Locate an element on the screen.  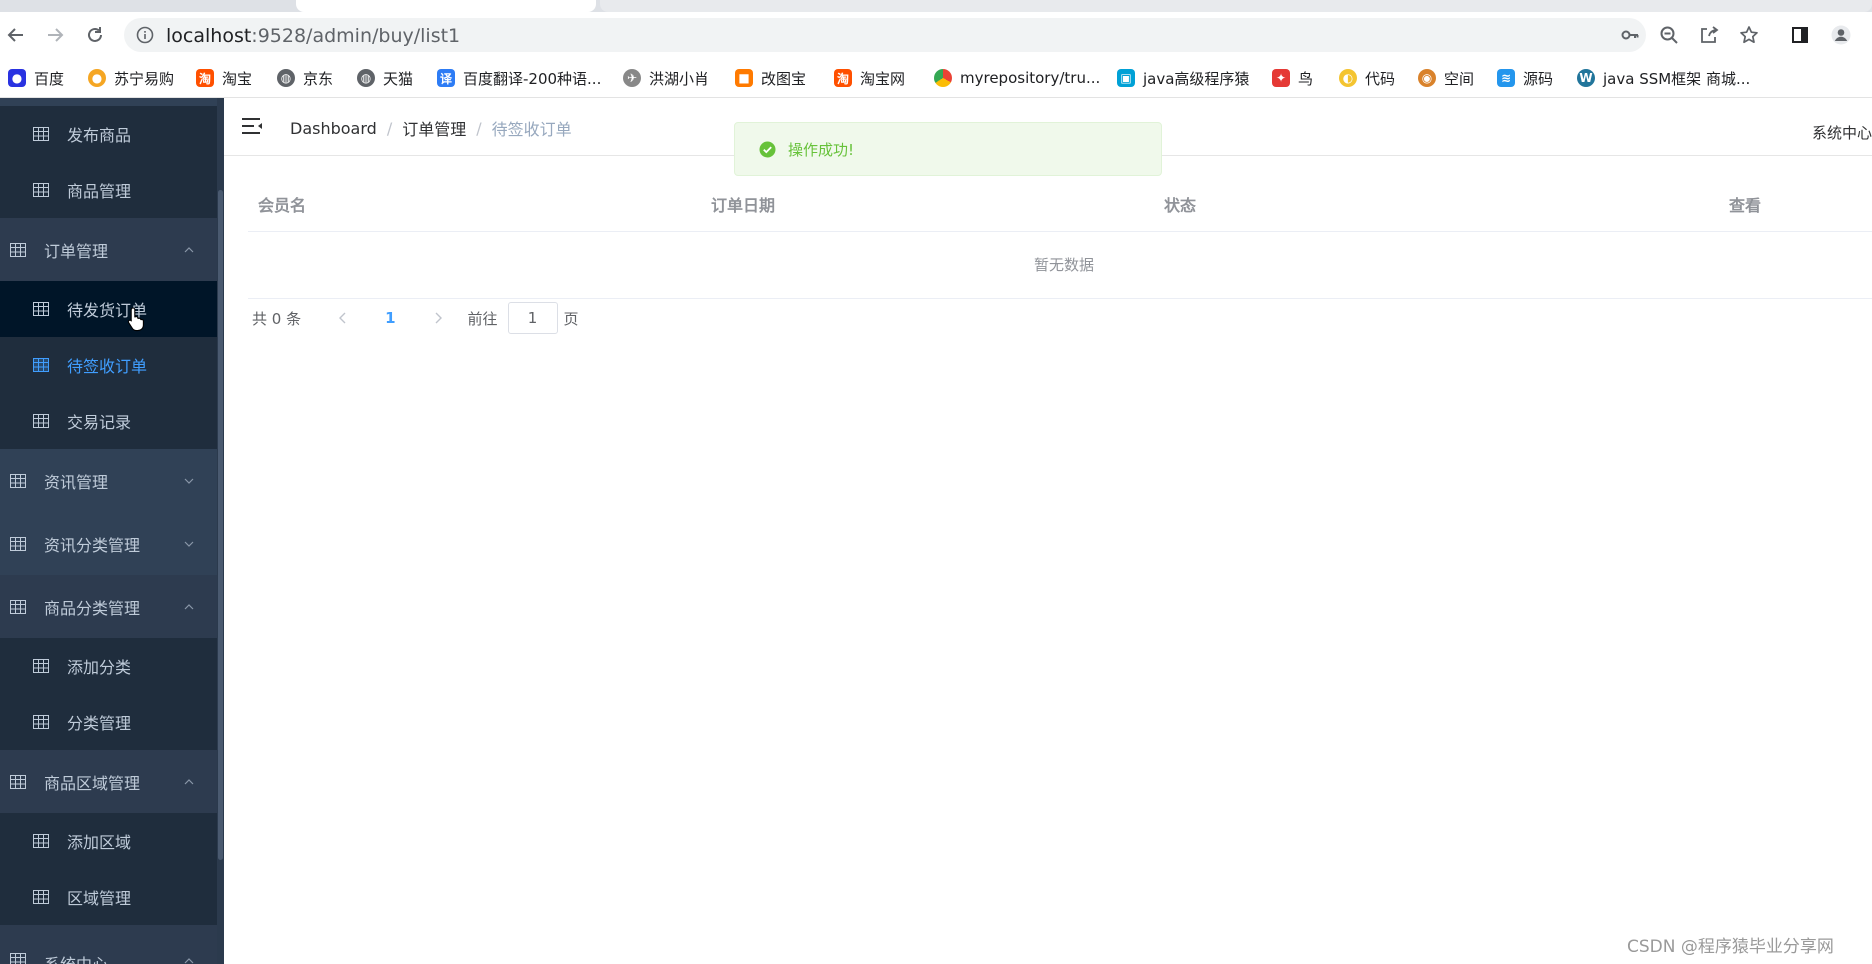
right-menu-system-center: 系统中心 is located at coordinates (1842, 132).